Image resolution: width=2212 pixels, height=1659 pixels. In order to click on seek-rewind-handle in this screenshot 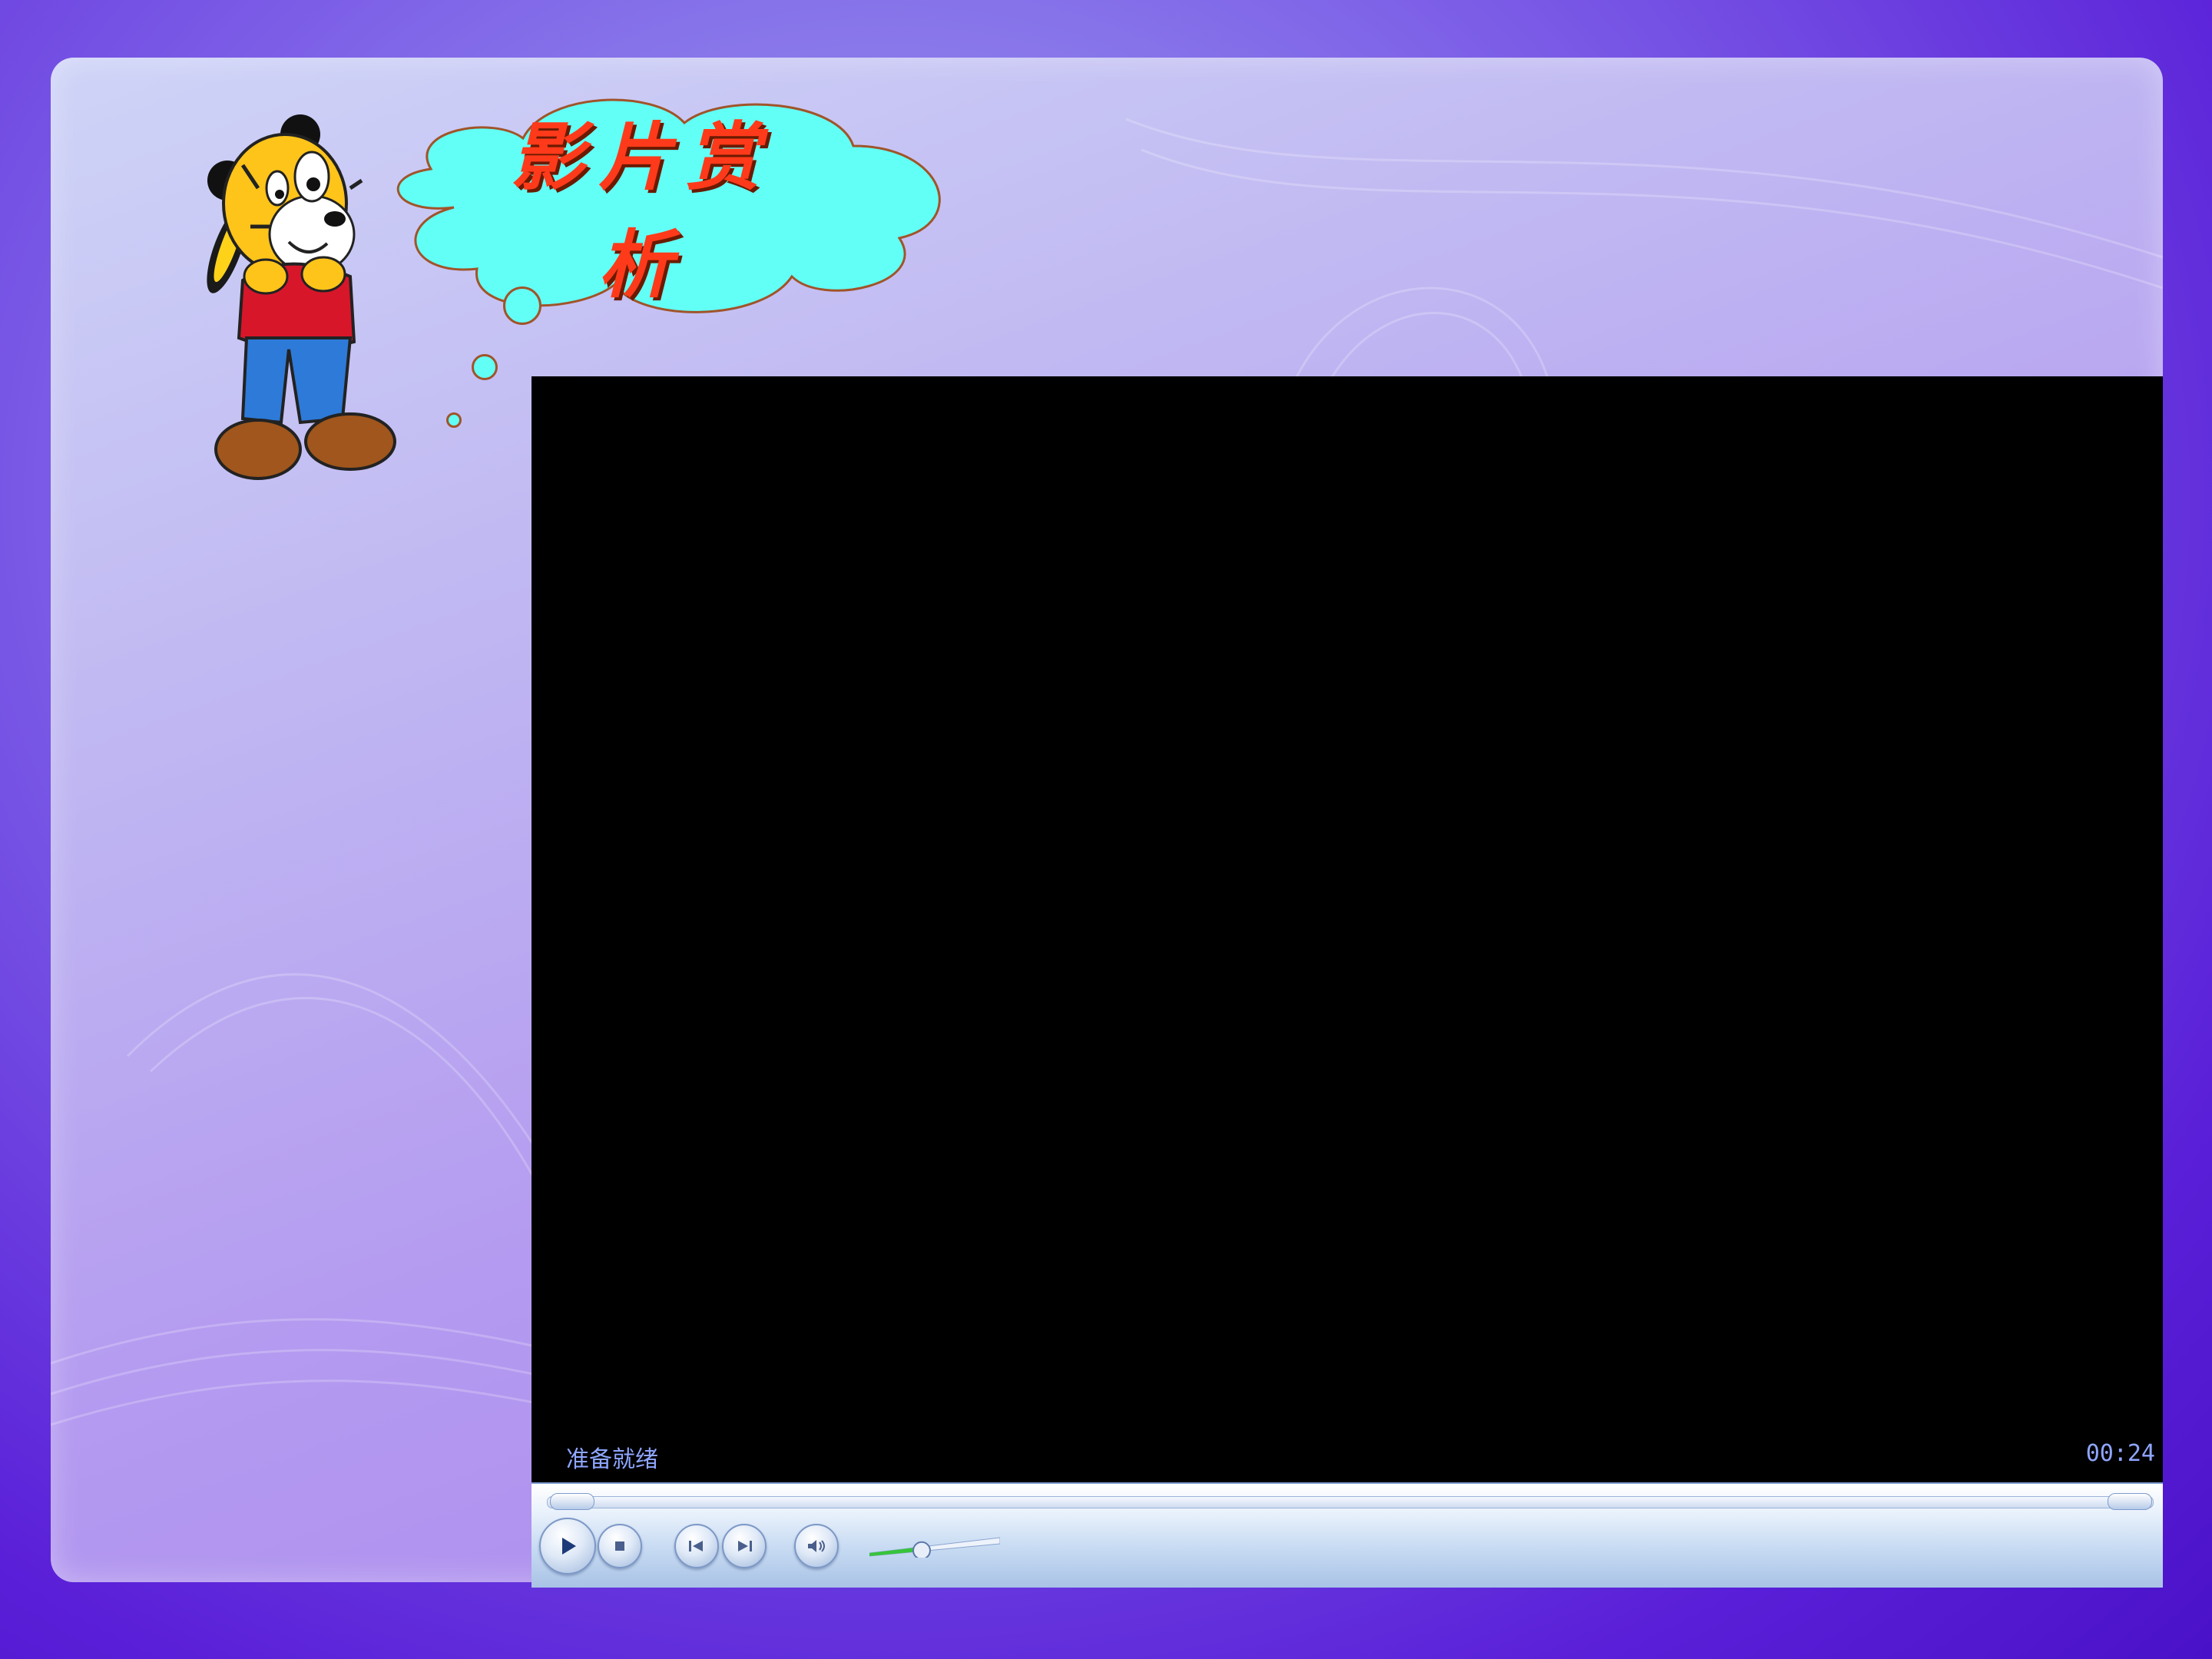, I will do `click(572, 1502)`.